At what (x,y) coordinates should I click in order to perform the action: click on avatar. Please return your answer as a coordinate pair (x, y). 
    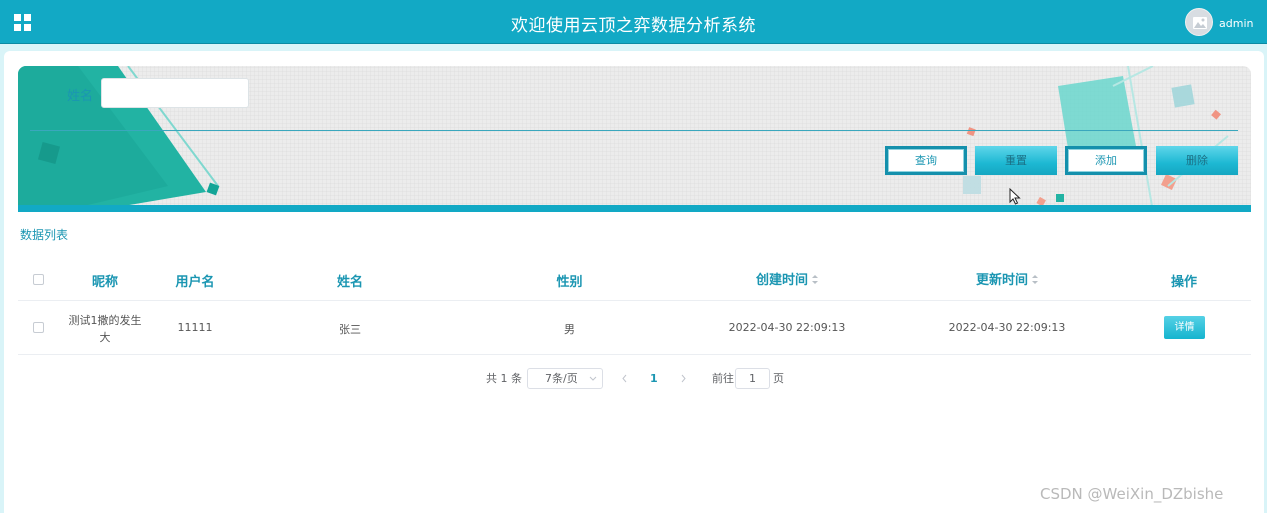
    Looking at the image, I should click on (1199, 22).